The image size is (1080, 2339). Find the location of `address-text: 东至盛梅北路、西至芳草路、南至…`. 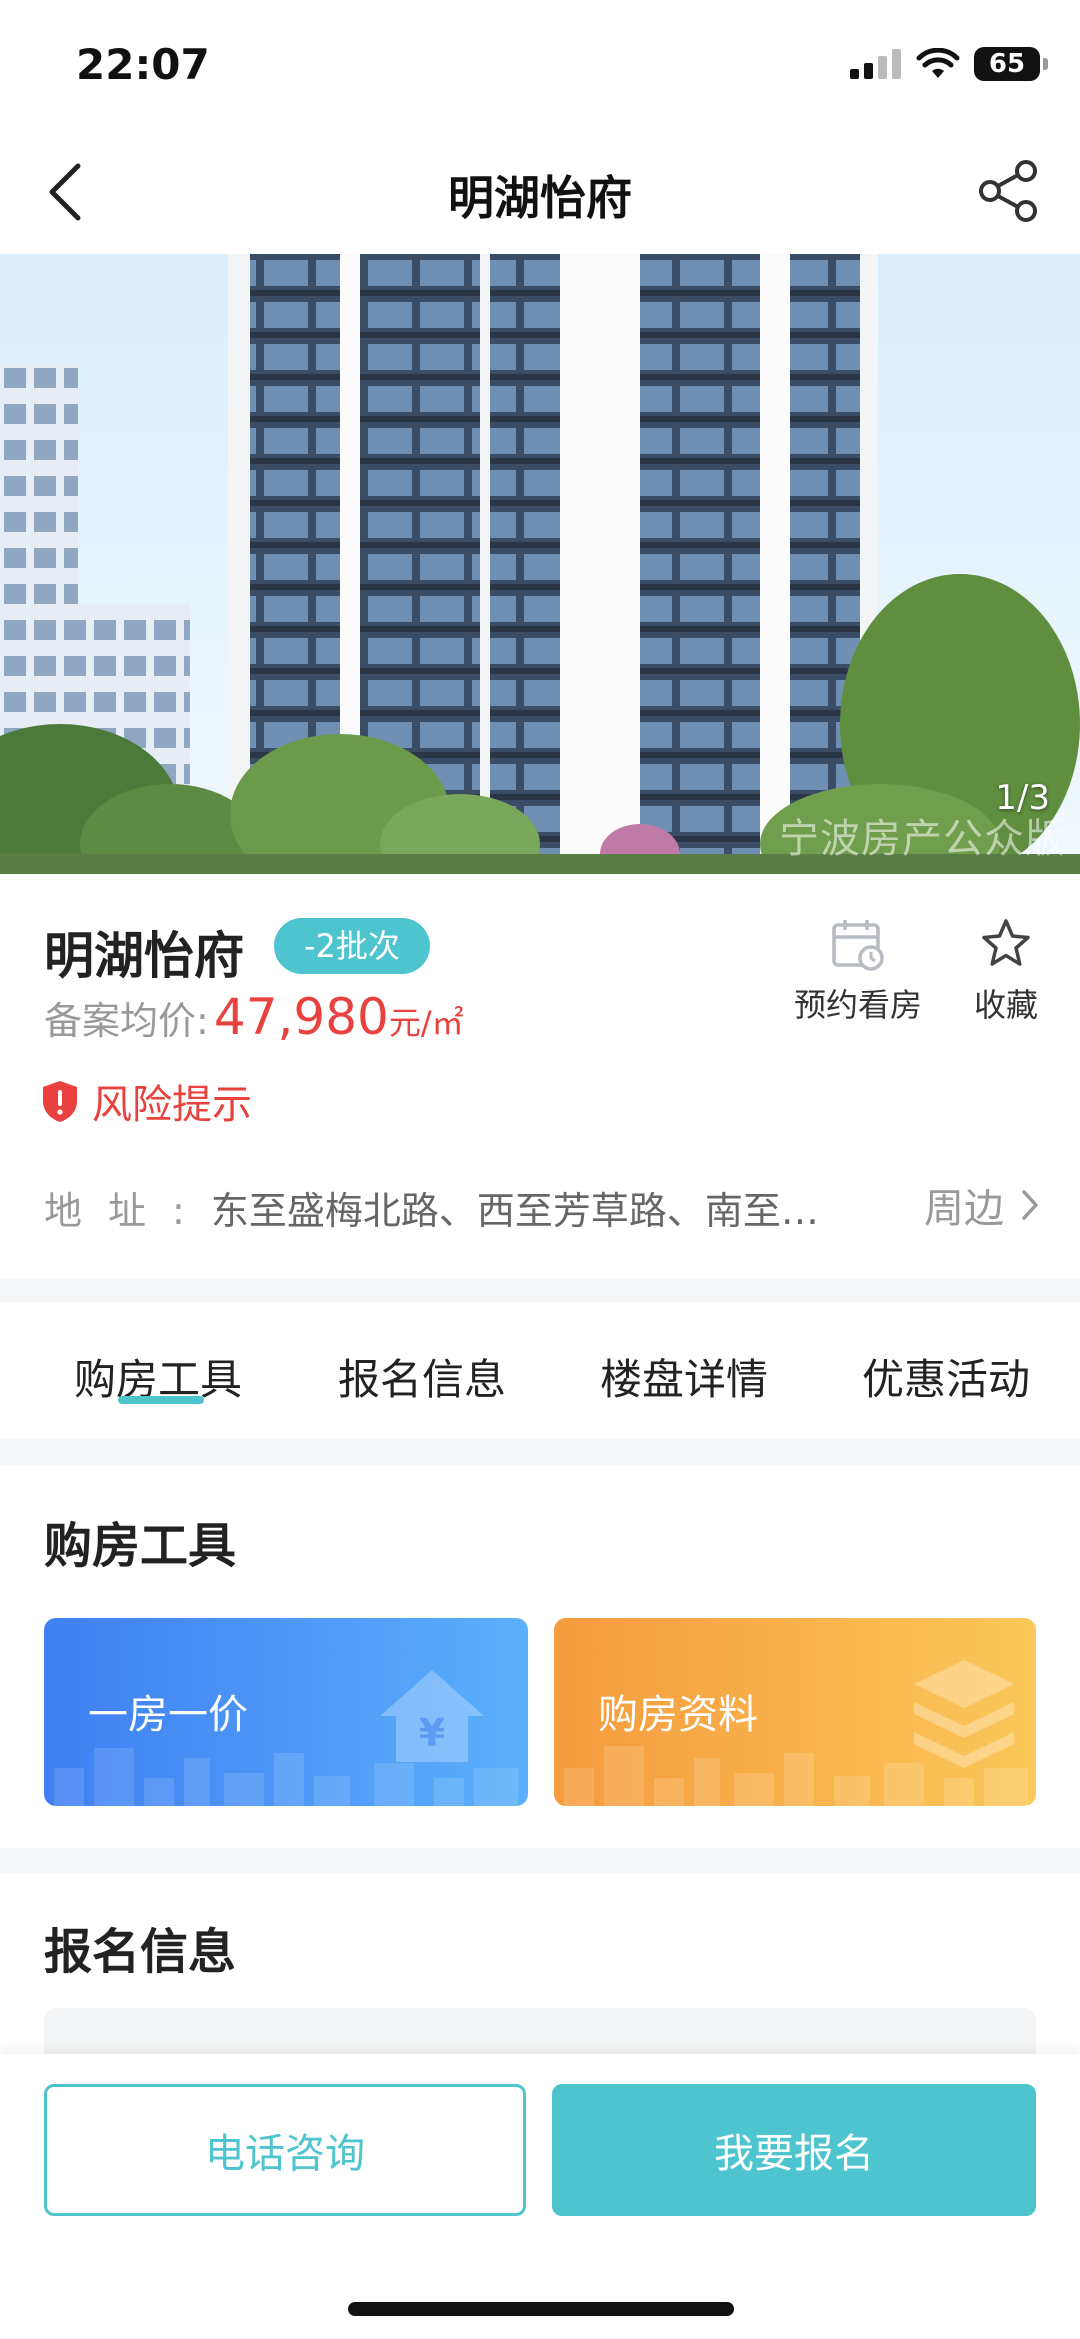

address-text: 东至盛梅北路、西至芳草路、南至… is located at coordinates (514, 1211).